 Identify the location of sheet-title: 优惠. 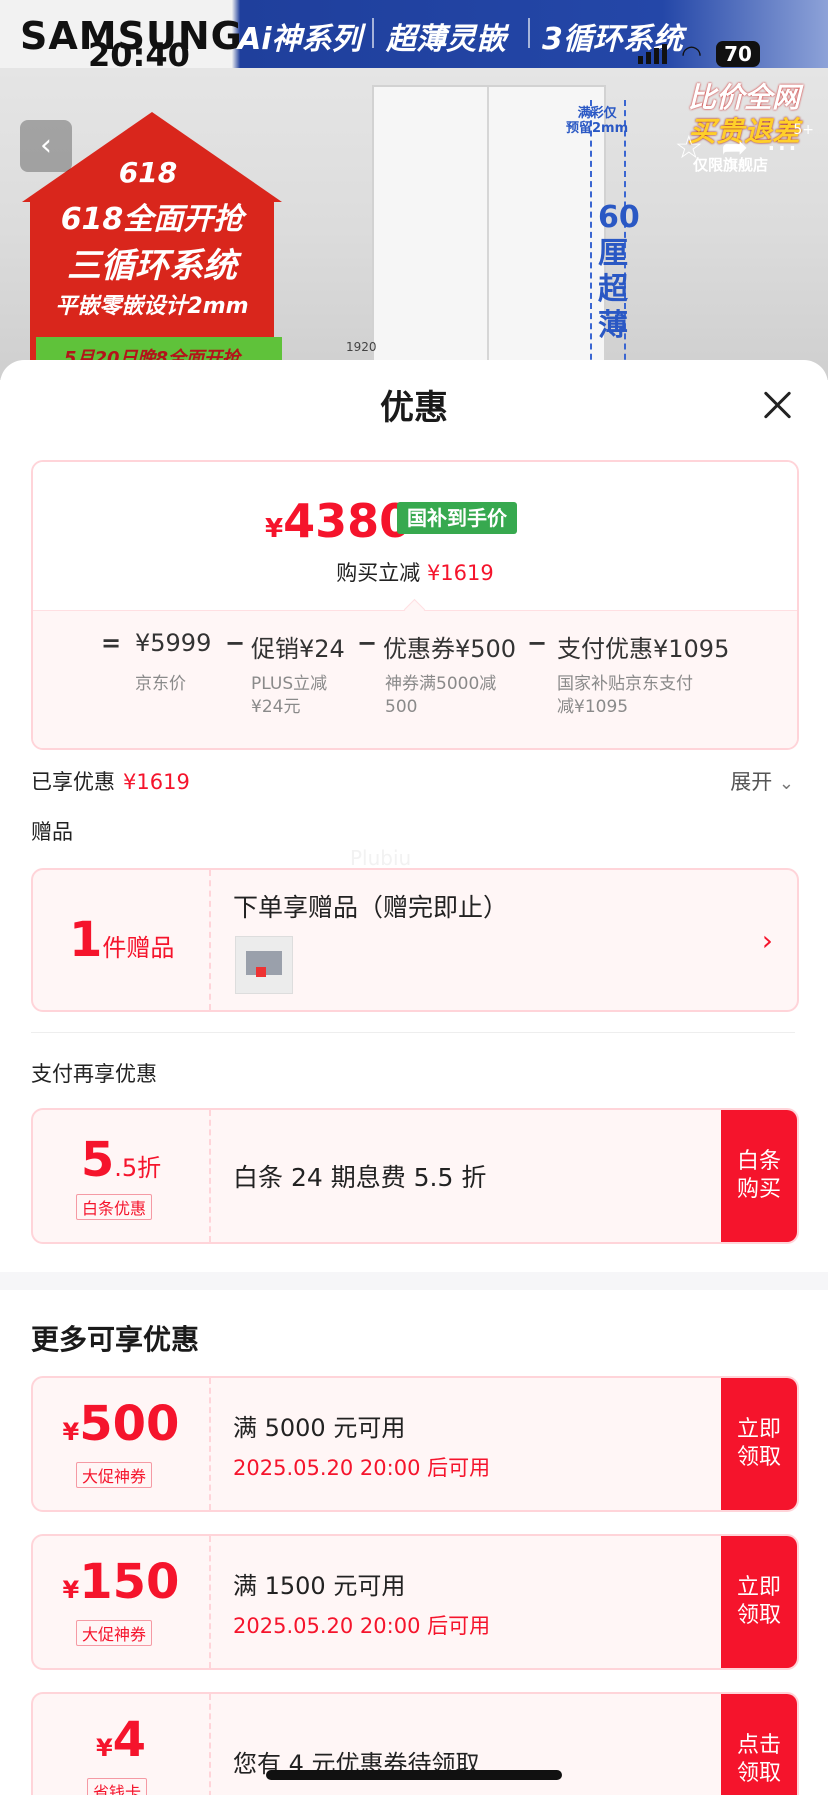
(414, 408).